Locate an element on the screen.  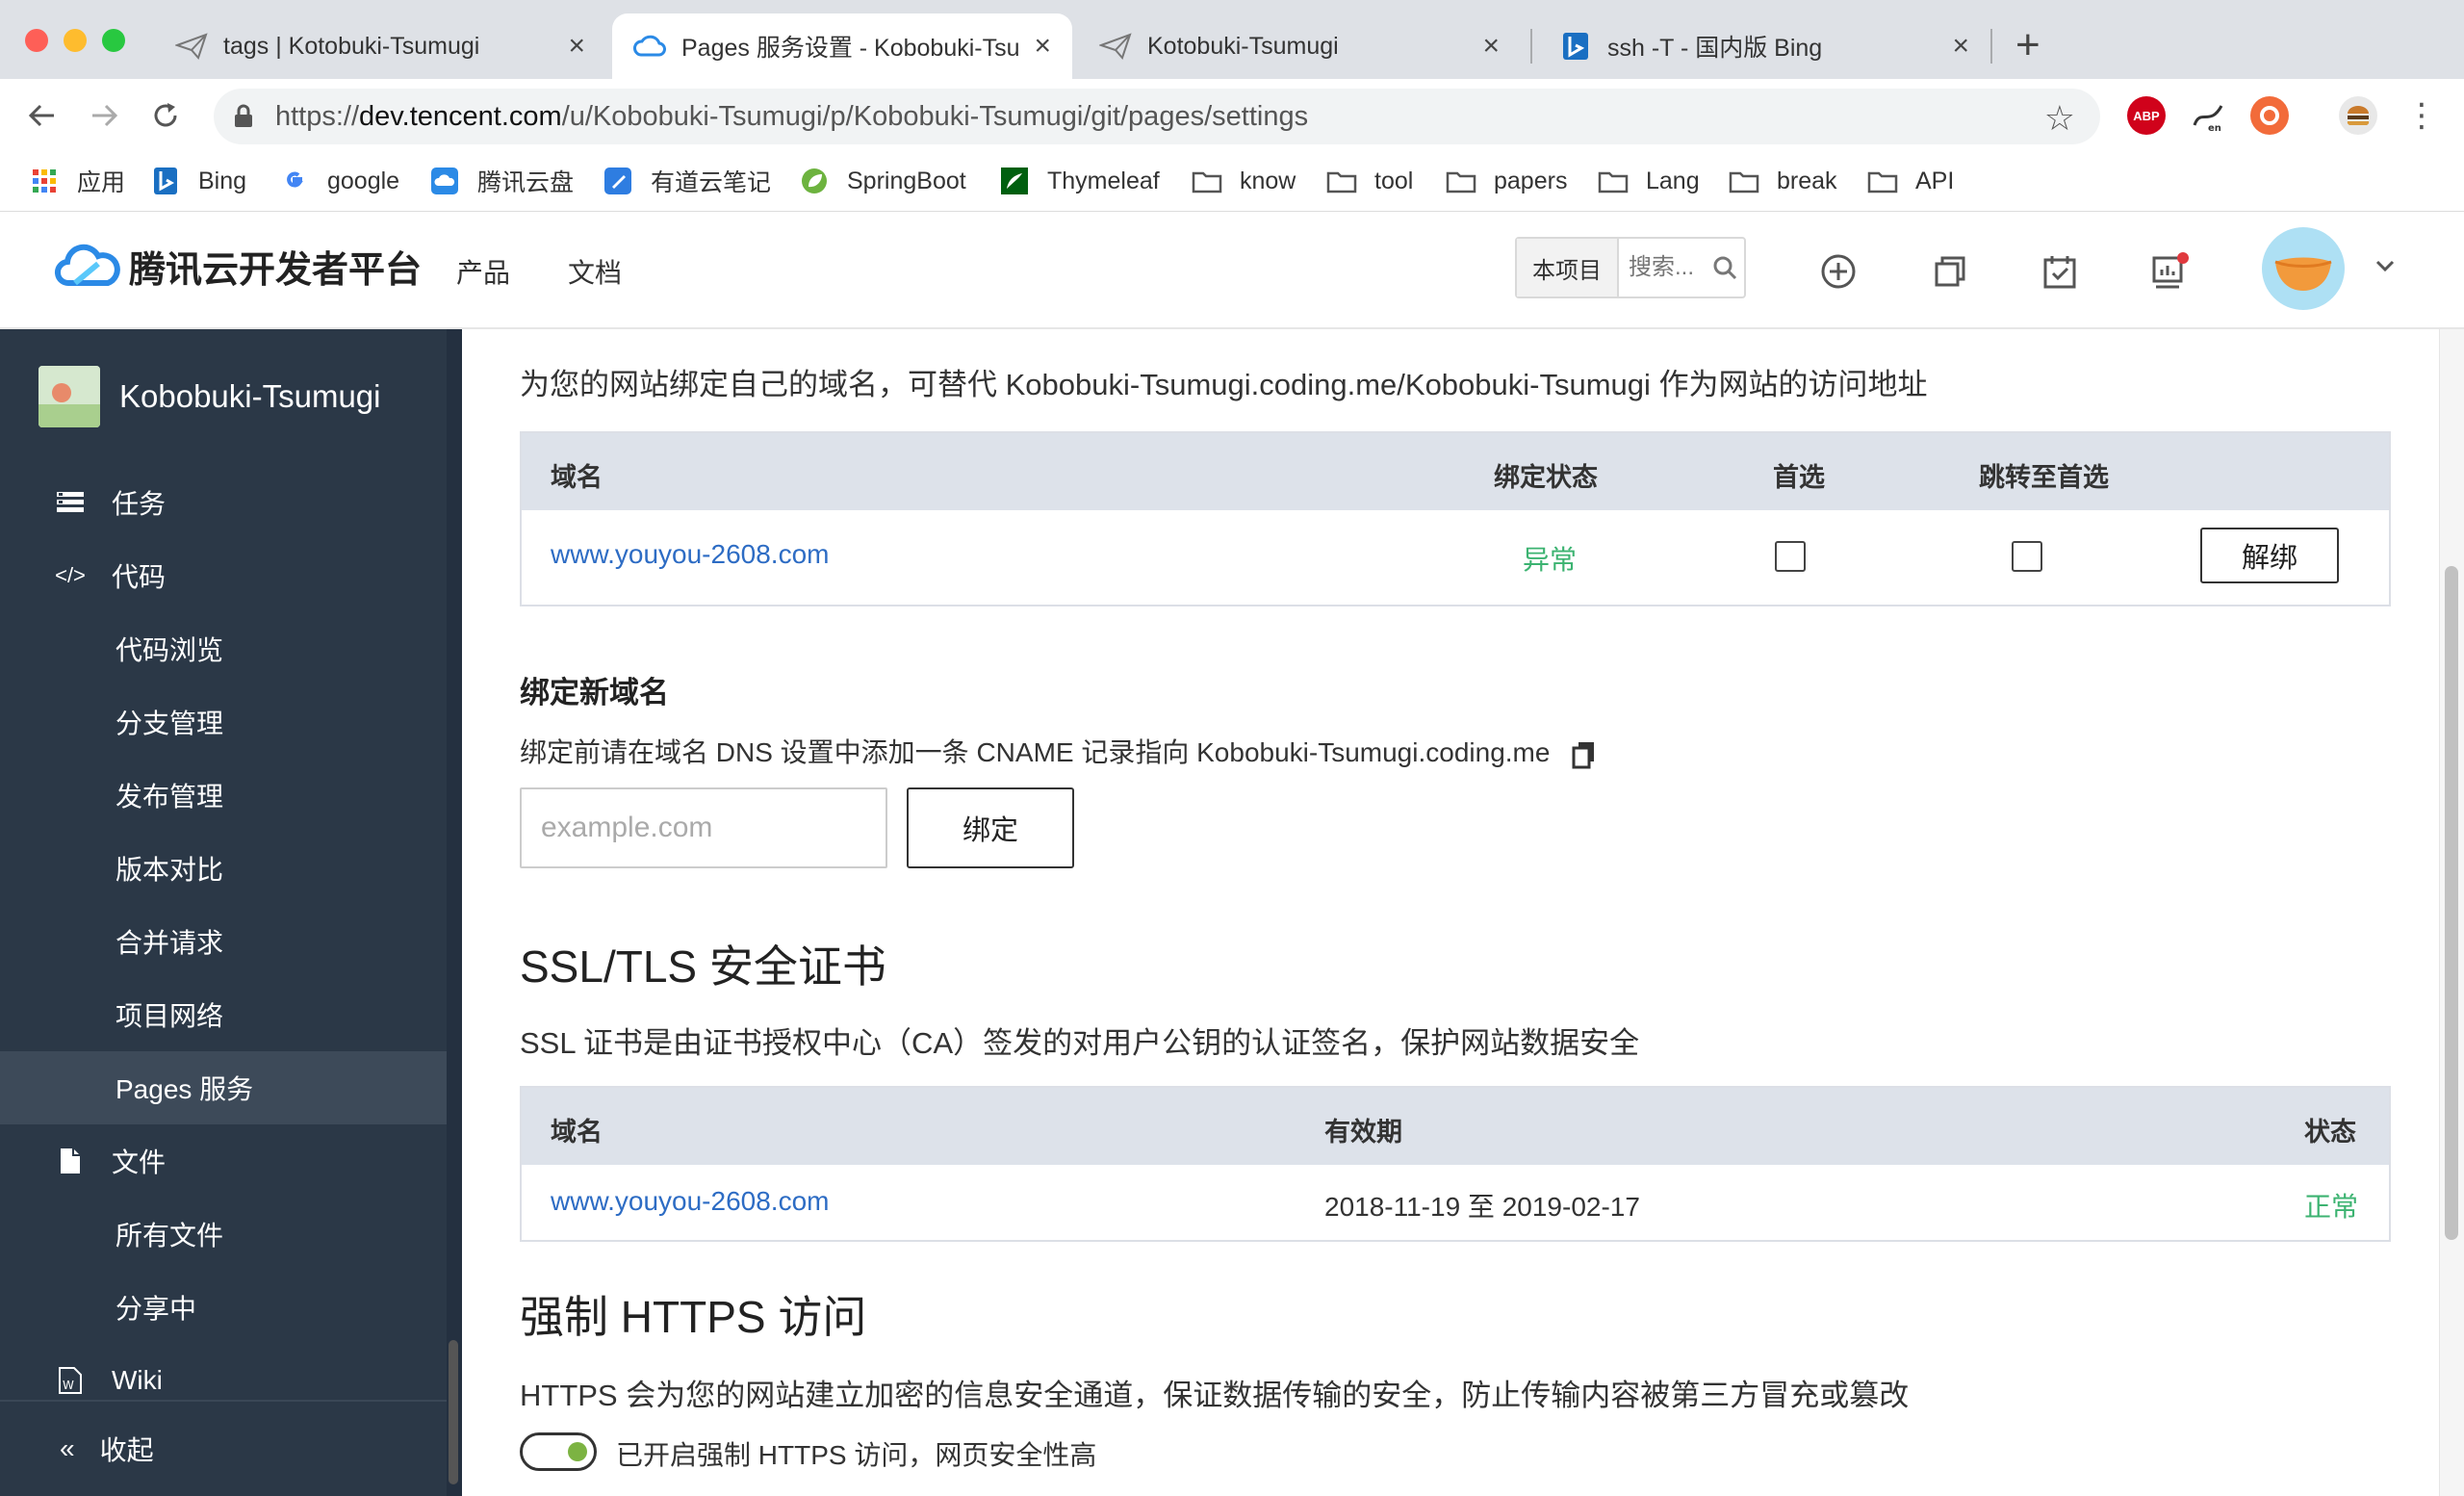
ssl-domain-link: www.youyou-2608.com is located at coordinates (690, 1201).